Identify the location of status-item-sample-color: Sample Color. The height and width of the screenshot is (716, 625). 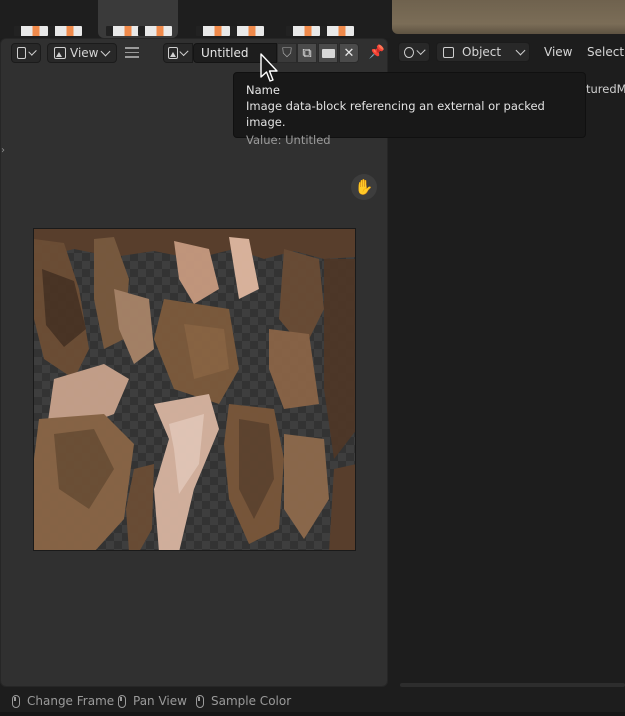
(243, 701).